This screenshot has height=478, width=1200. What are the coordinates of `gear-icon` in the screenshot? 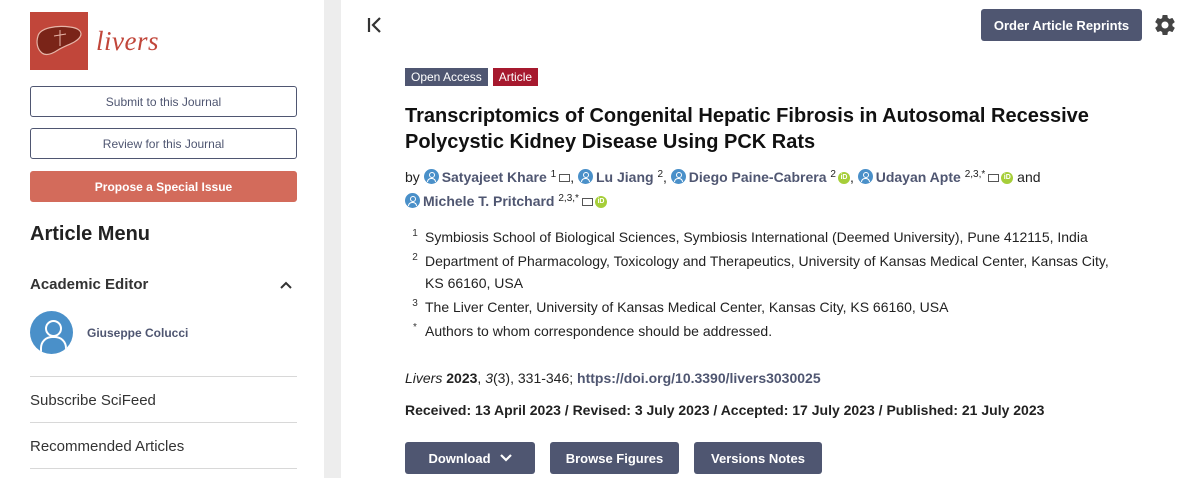 It's located at (1165, 25).